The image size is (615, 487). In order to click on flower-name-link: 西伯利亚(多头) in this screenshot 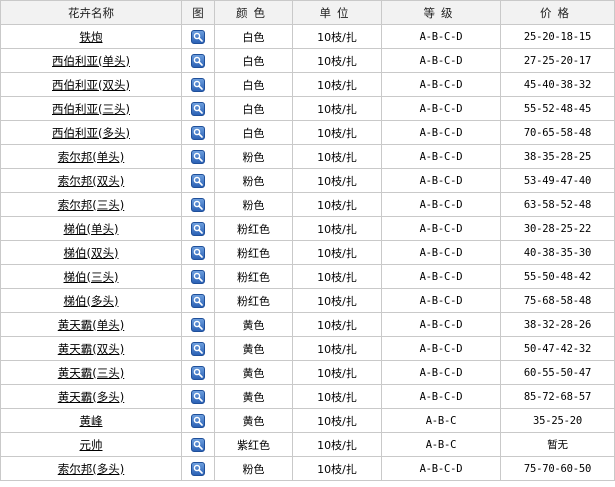, I will do `click(91, 133)`.